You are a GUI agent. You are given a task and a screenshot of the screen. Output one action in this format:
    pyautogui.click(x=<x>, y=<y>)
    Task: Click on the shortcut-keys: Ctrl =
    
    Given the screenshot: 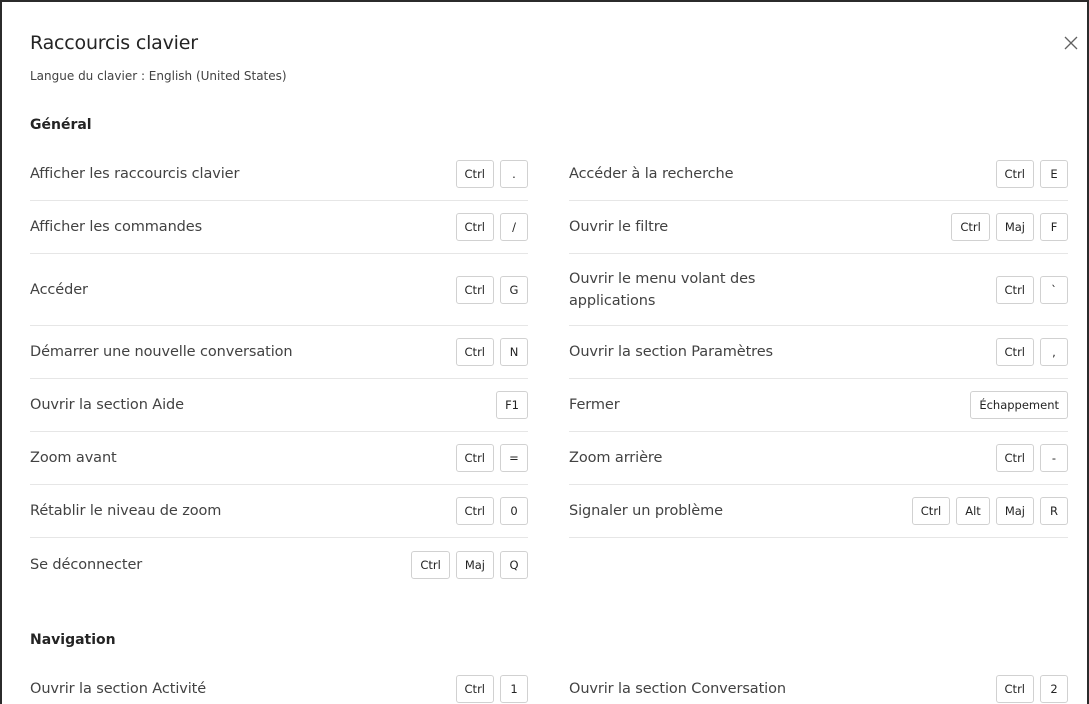 What is the action you would take?
    pyautogui.click(x=491, y=458)
    